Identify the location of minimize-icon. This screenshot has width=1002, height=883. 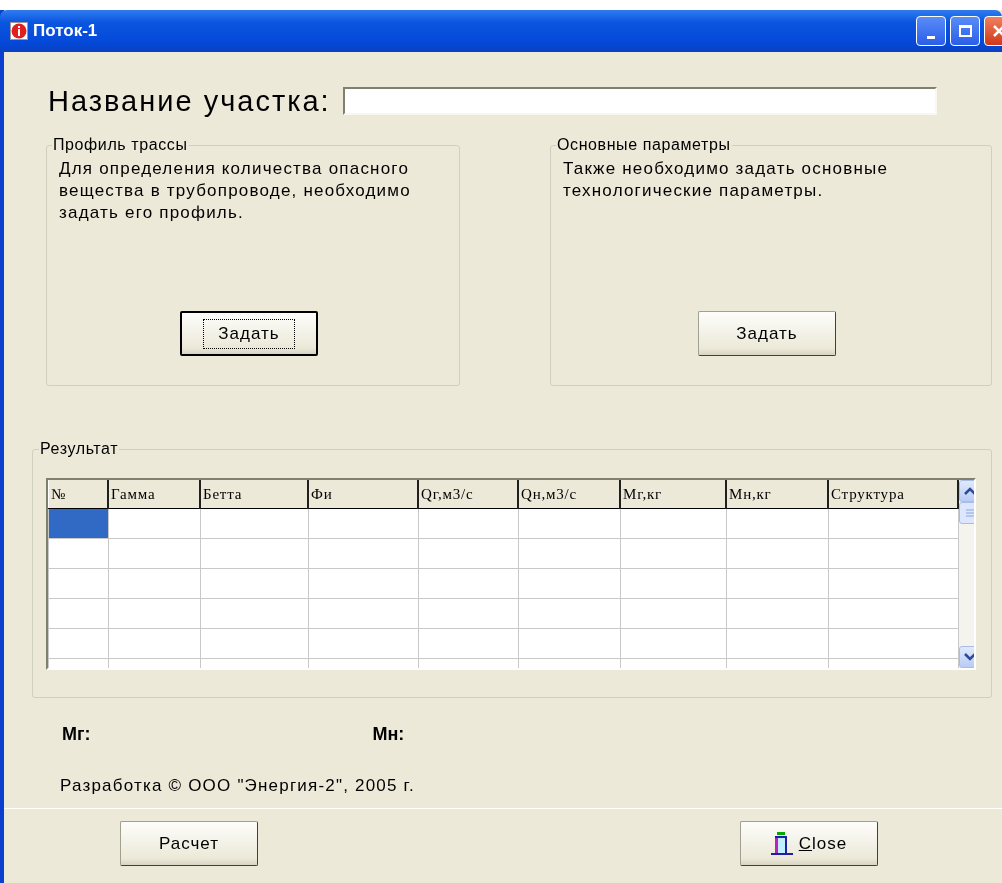
(931, 37).